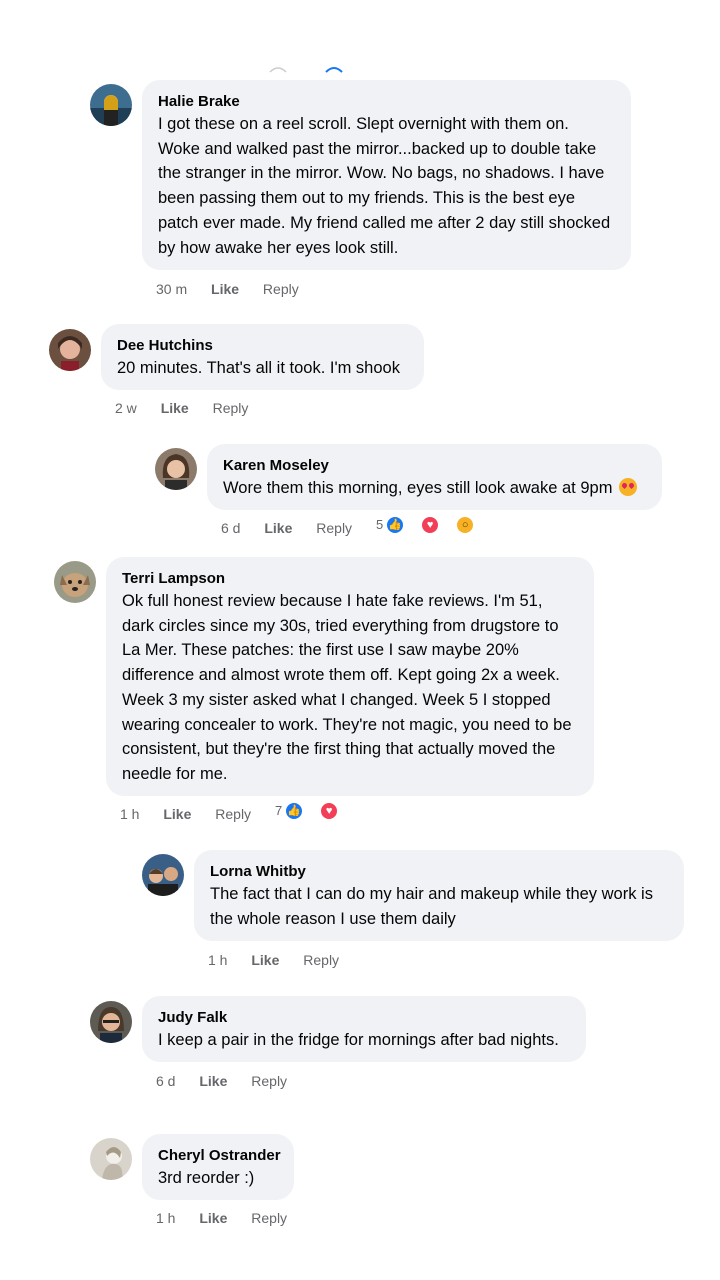  Describe the element at coordinates (317, 811) in the screenshot. I see `reaction-summary: 7 👍 ♥` at that location.